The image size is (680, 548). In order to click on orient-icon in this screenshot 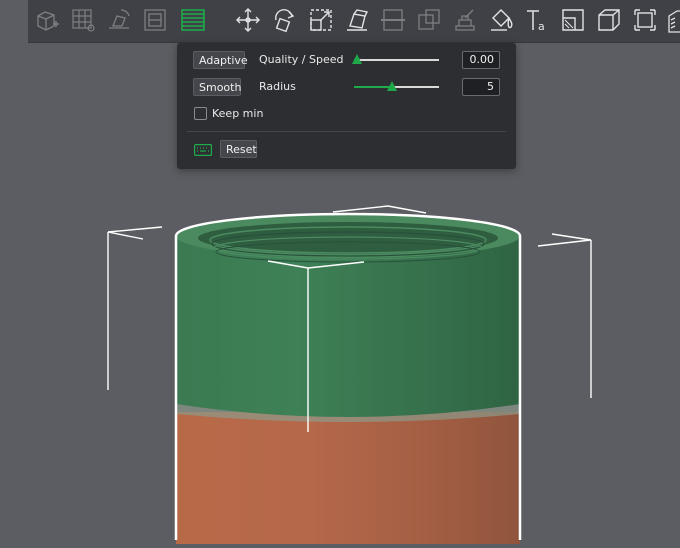, I will do `click(119, 20)`.